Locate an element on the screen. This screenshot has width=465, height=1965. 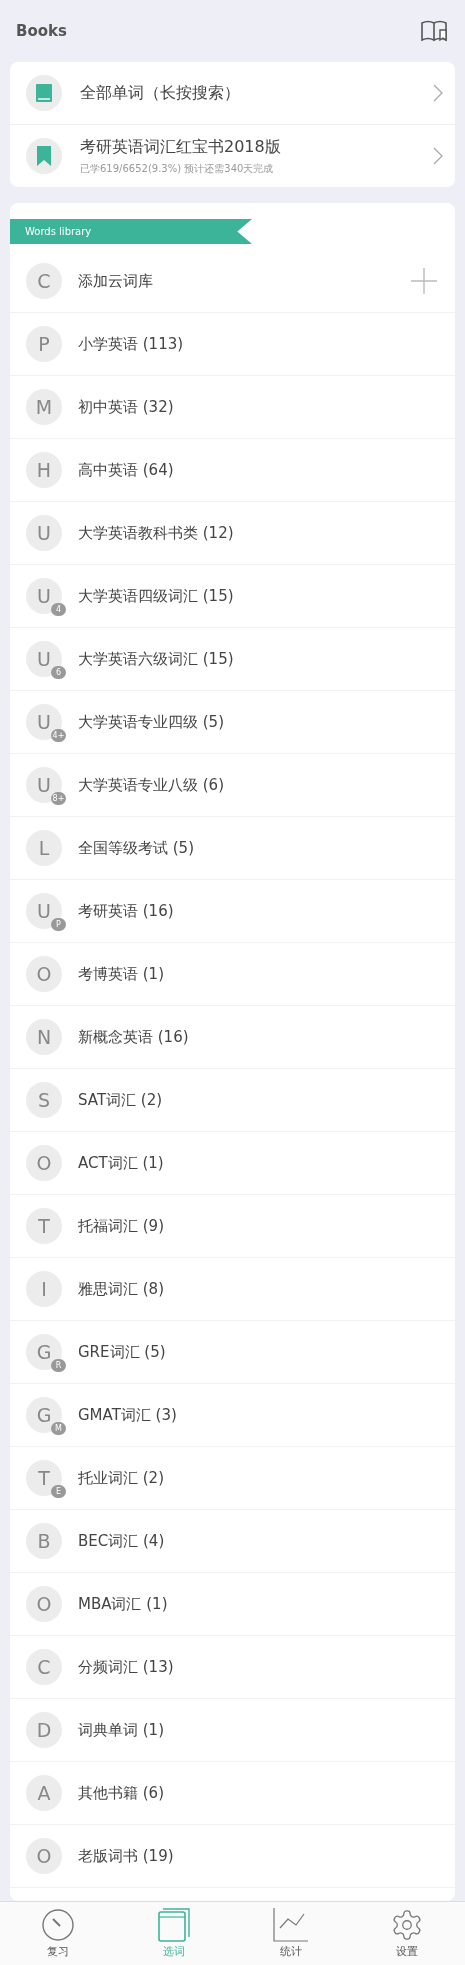
letter-avatar: A is located at coordinates (44, 1793).